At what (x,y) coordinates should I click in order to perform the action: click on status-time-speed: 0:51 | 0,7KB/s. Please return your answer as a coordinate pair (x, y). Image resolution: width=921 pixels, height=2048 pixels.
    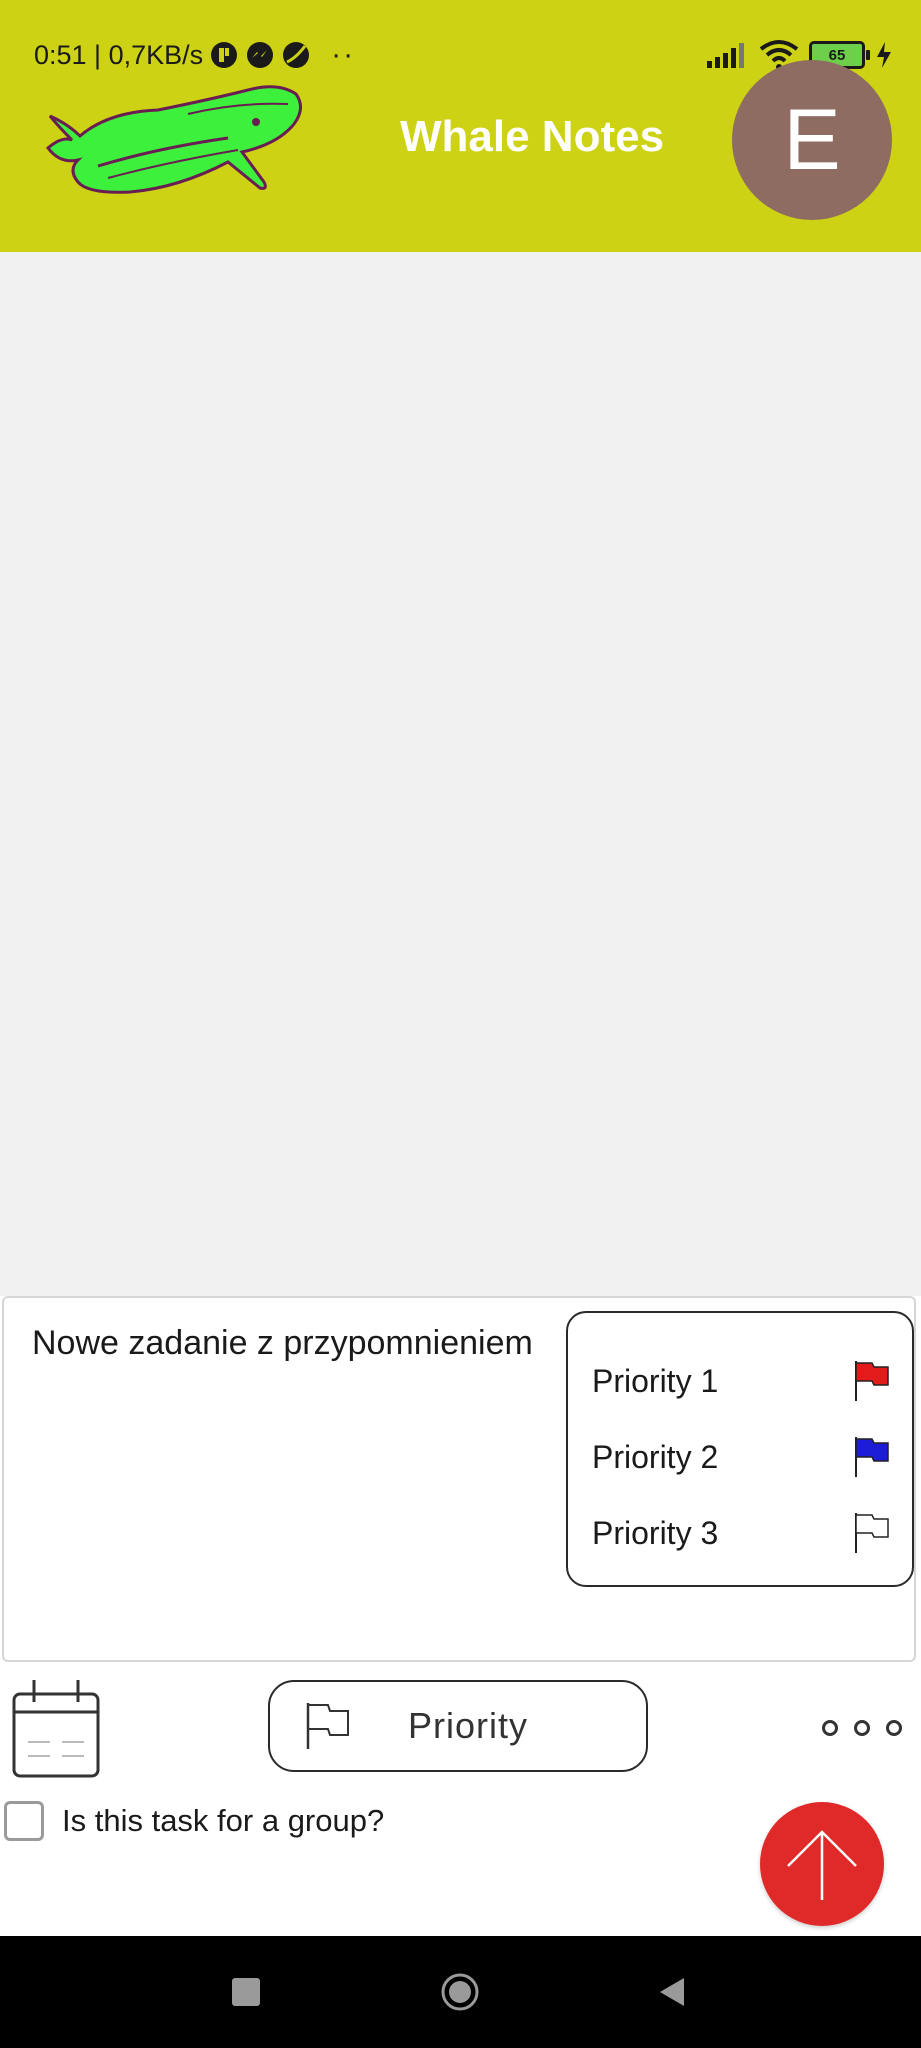
    Looking at the image, I should click on (119, 54).